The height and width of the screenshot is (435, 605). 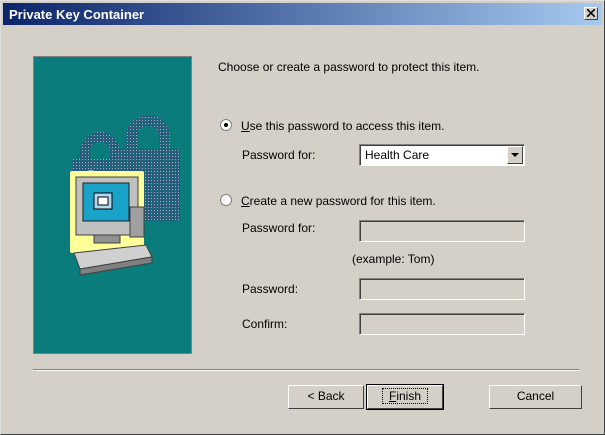 I want to click on finish-text: inish, so click(x=409, y=396).